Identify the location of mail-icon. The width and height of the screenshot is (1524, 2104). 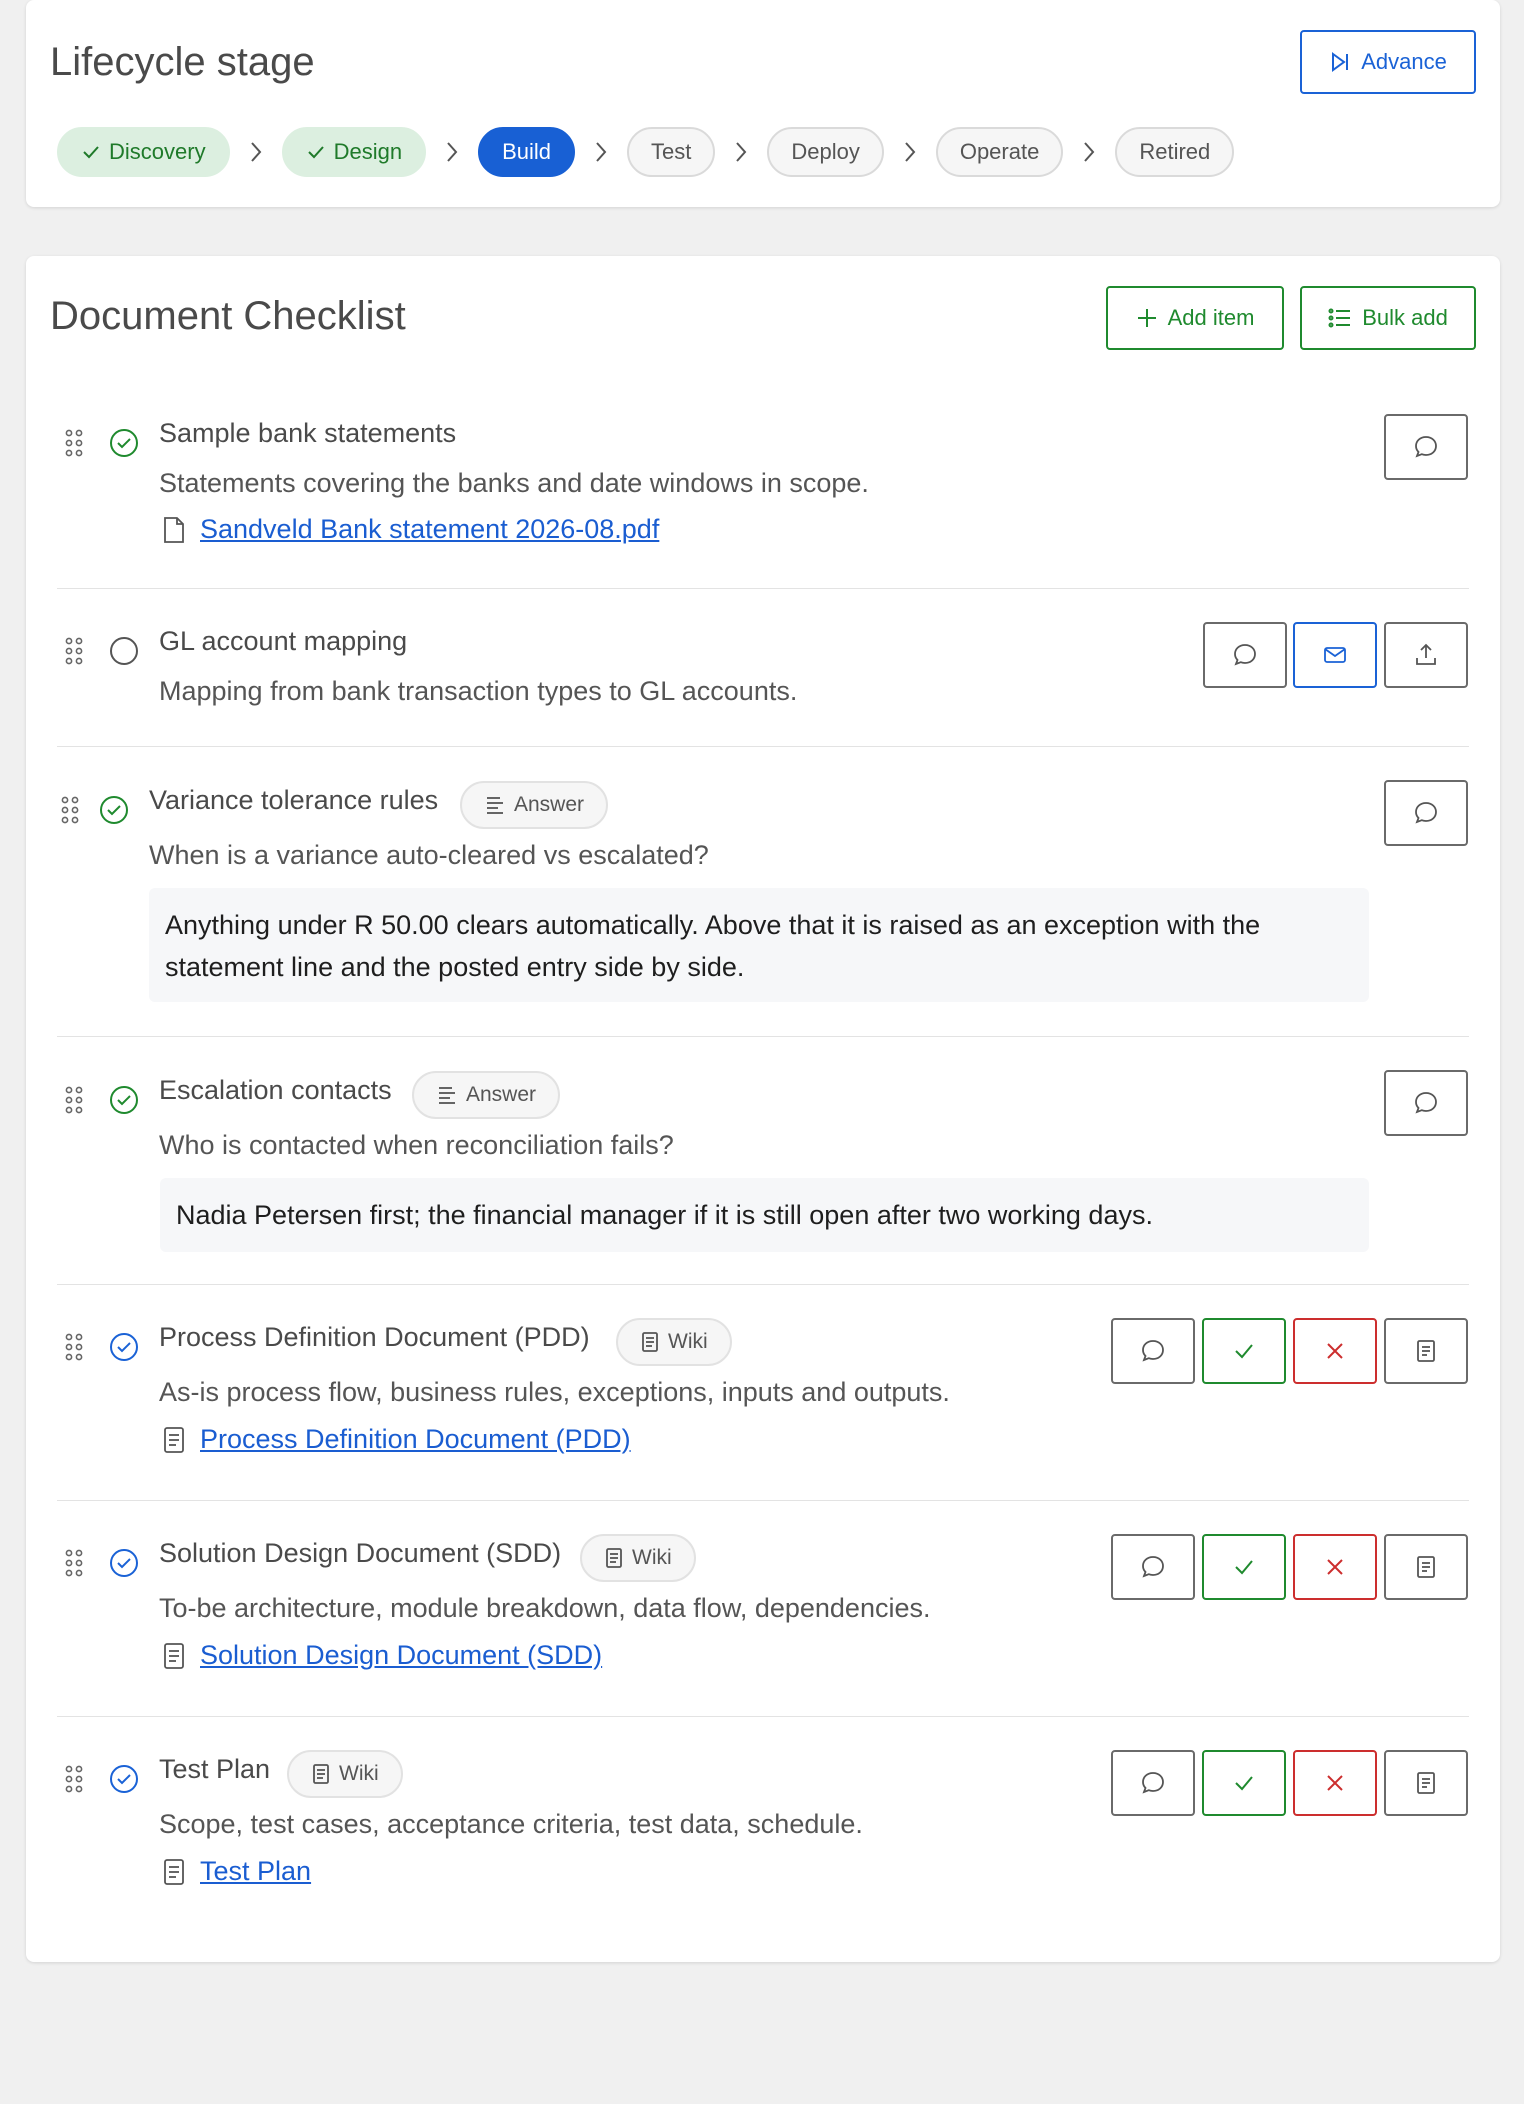
(1335, 655).